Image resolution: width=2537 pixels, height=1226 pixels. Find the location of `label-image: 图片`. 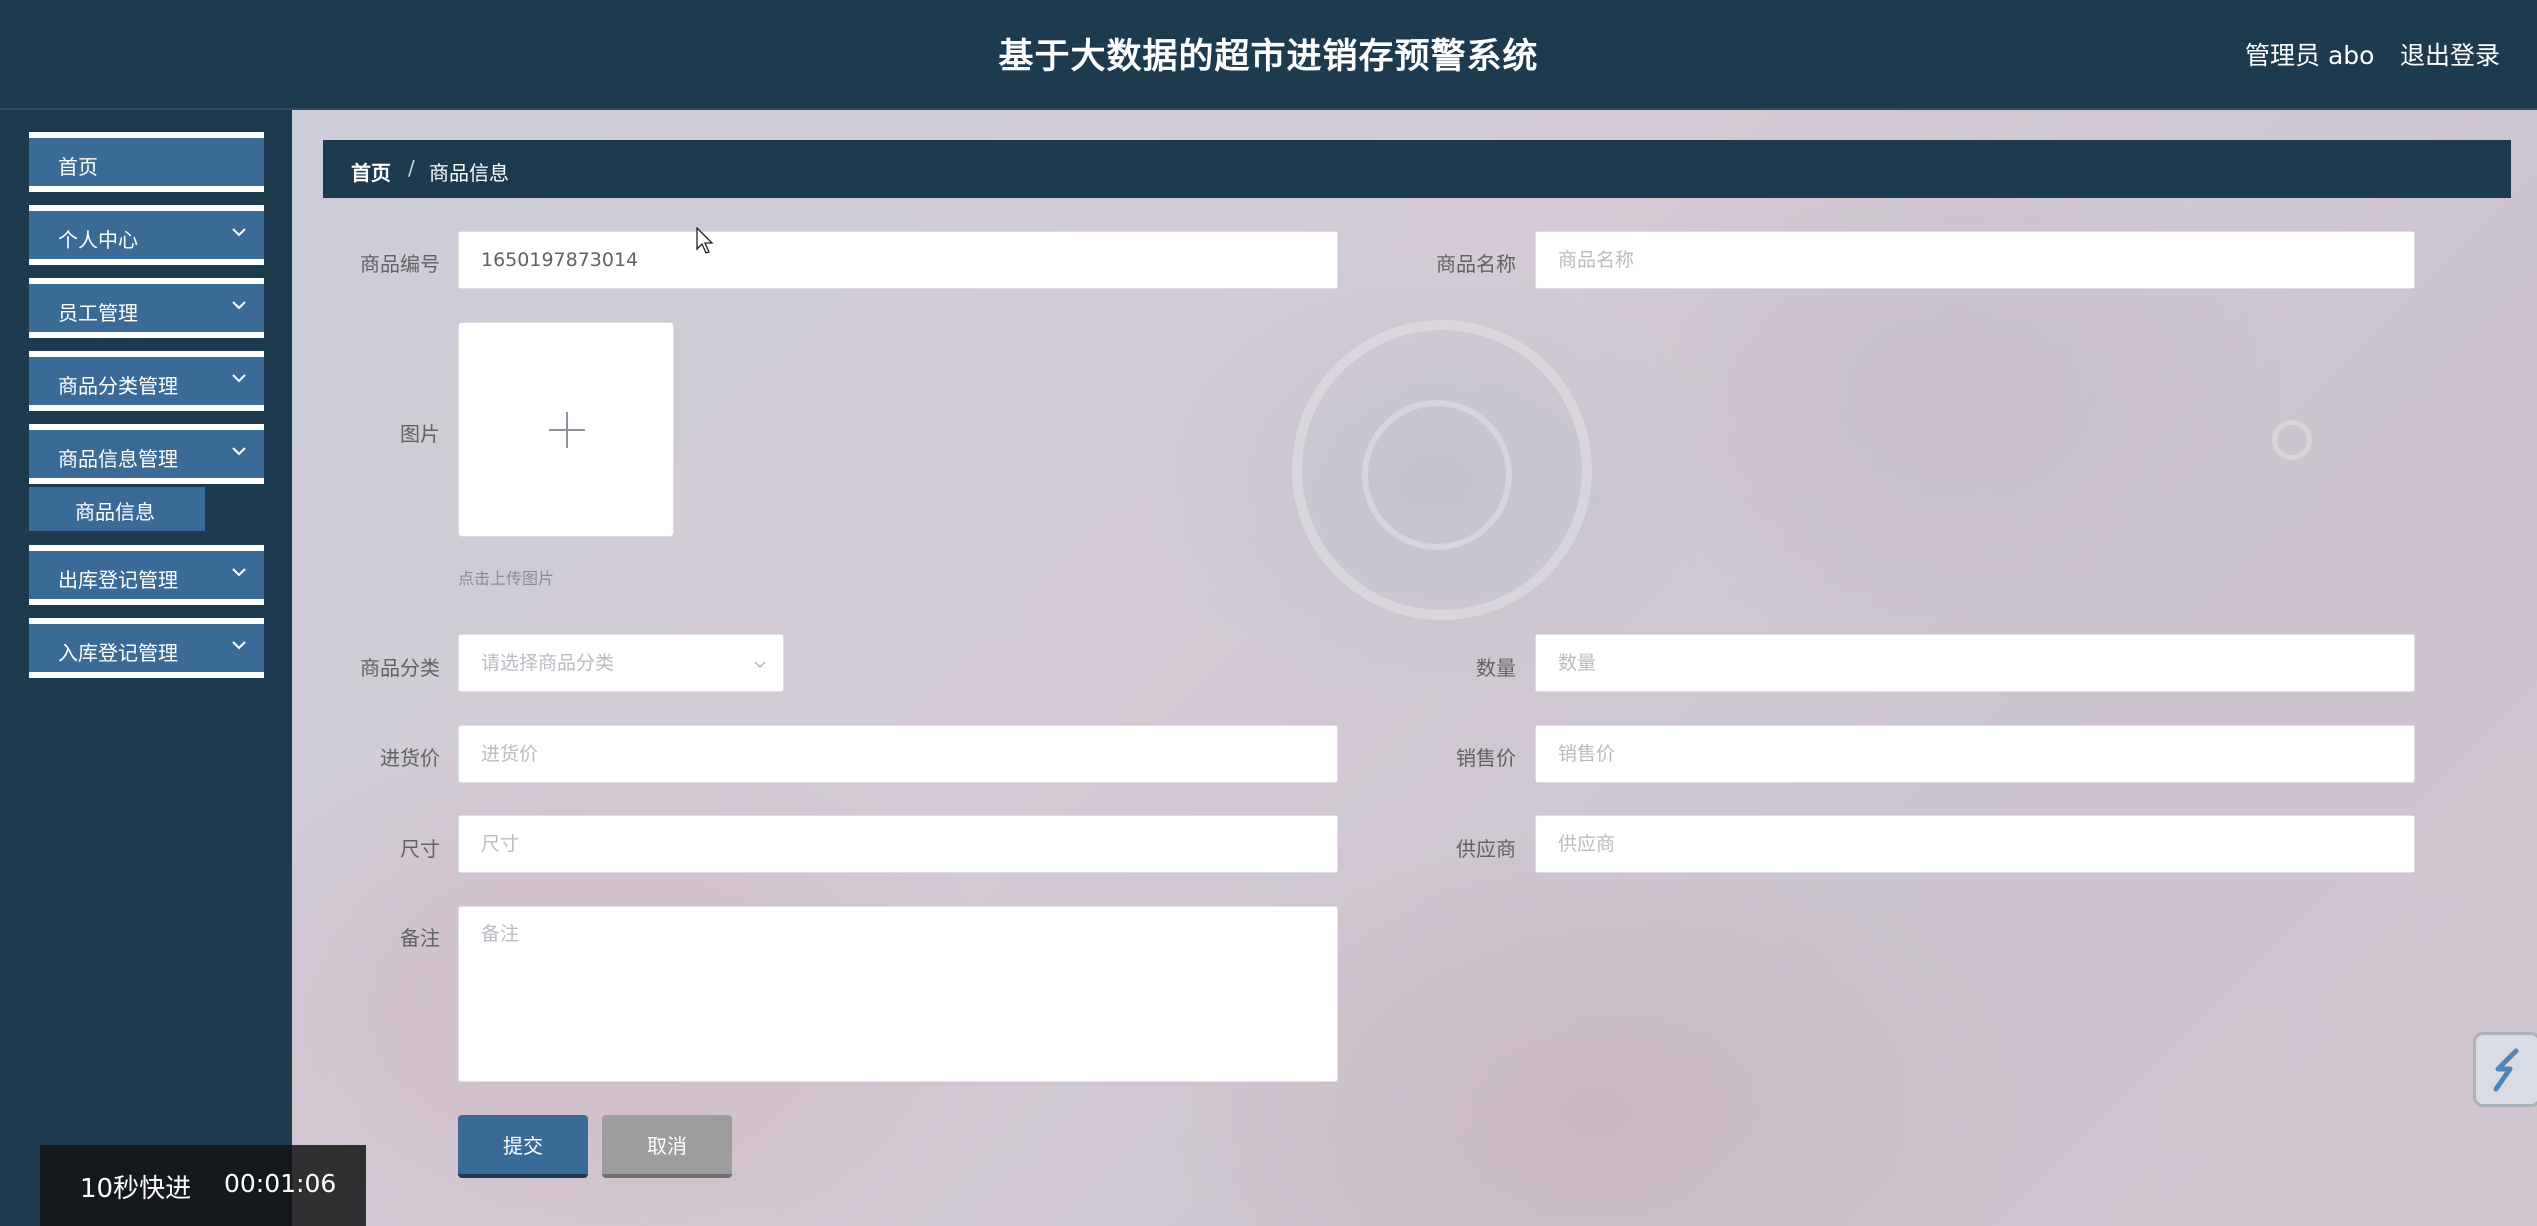

label-image: 图片 is located at coordinates (420, 434).